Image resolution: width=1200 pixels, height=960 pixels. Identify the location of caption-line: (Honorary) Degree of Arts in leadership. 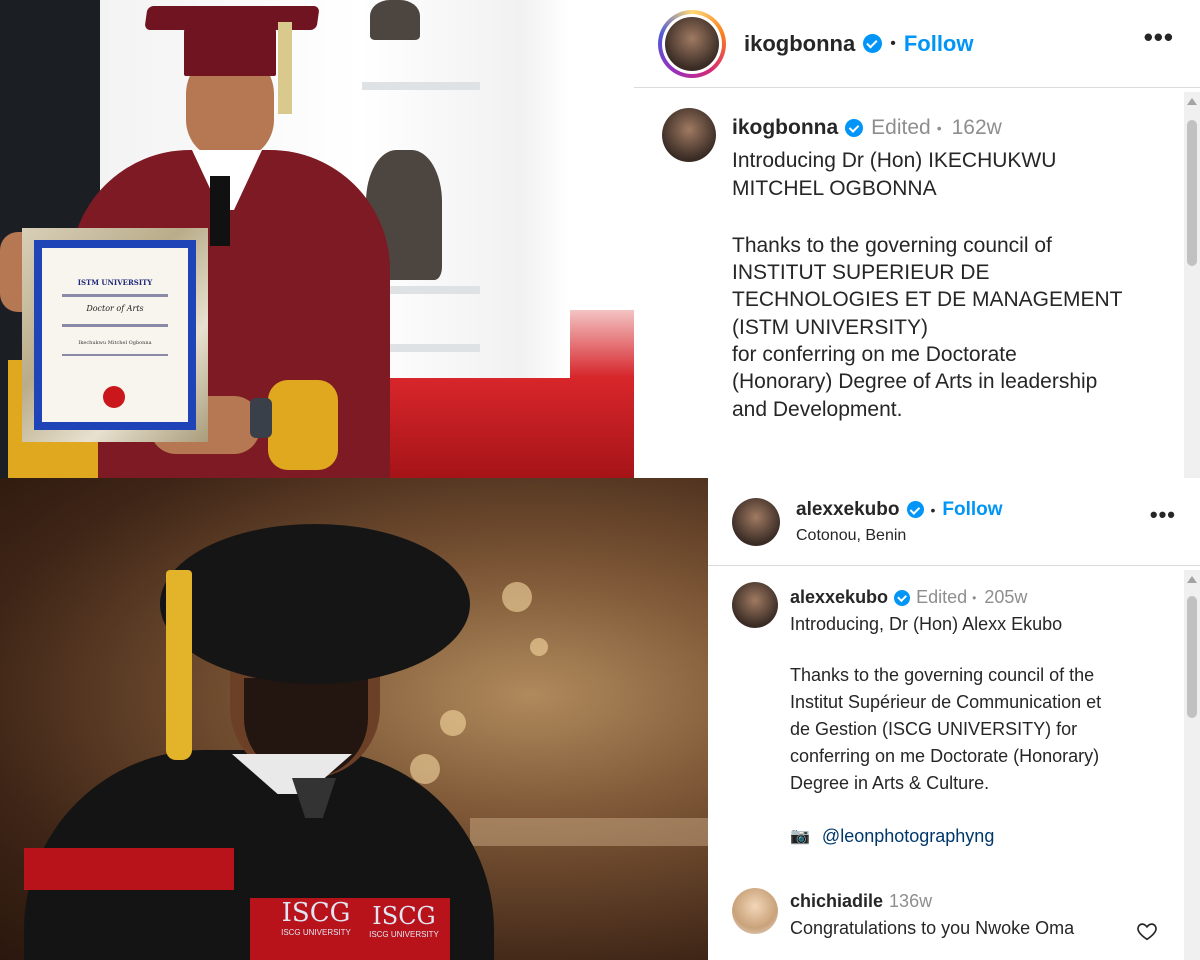
(915, 382).